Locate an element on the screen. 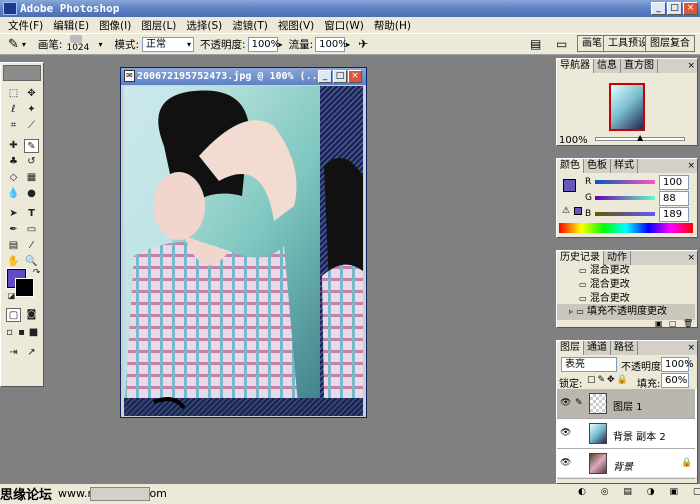 This screenshot has height=504, width=700. standard-mode-icon: ▢ is located at coordinates (13, 315).